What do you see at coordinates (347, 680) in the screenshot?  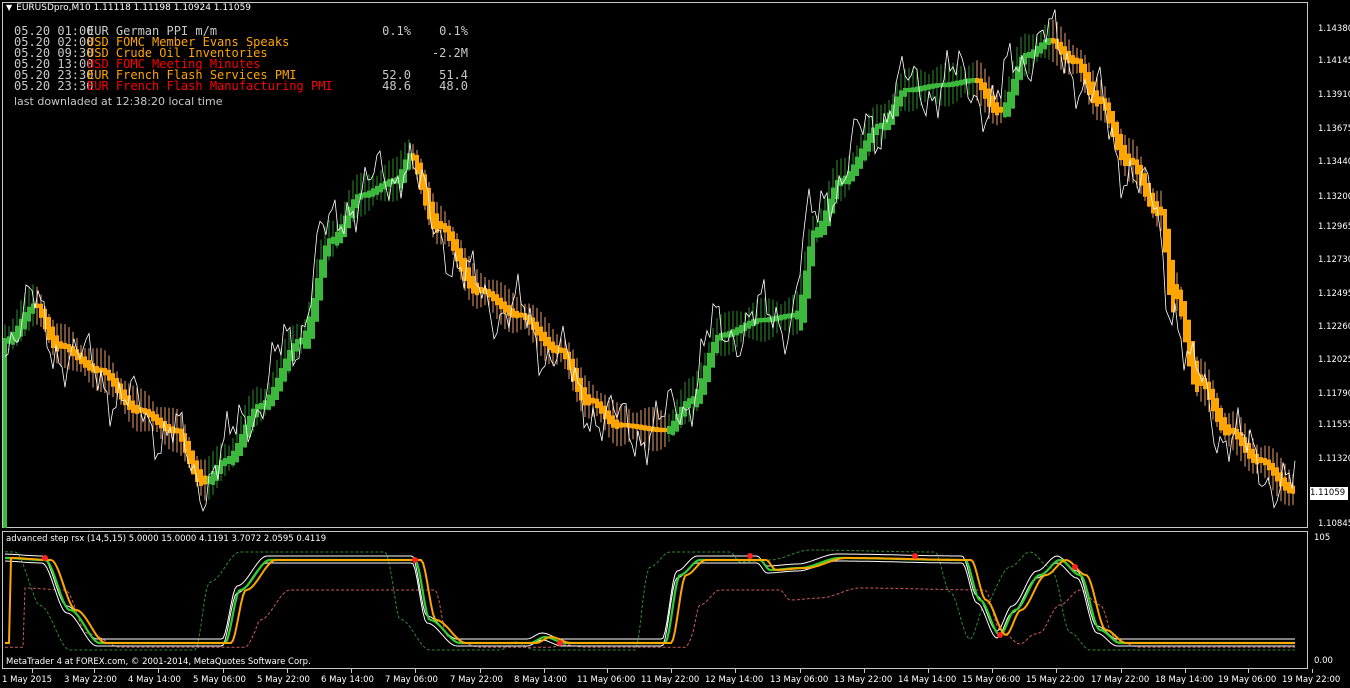 I see `time-tick-label: 6 May 14:00` at bounding box center [347, 680].